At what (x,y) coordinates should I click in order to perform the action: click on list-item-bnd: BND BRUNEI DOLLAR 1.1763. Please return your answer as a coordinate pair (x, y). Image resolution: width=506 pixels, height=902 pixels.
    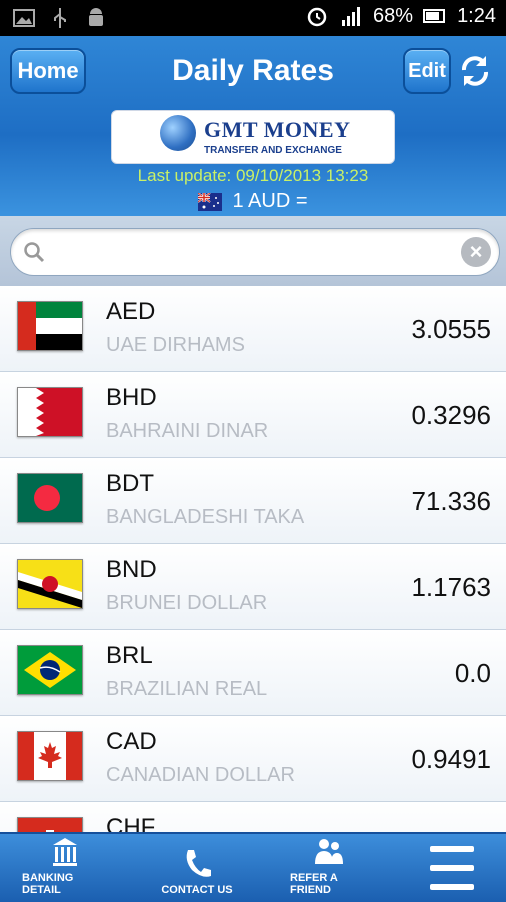
    Looking at the image, I should click on (253, 587).